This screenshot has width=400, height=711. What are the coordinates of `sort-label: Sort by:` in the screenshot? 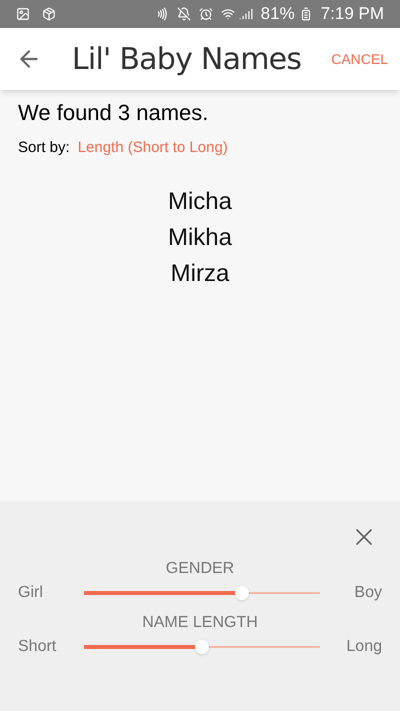 It's located at (44, 148).